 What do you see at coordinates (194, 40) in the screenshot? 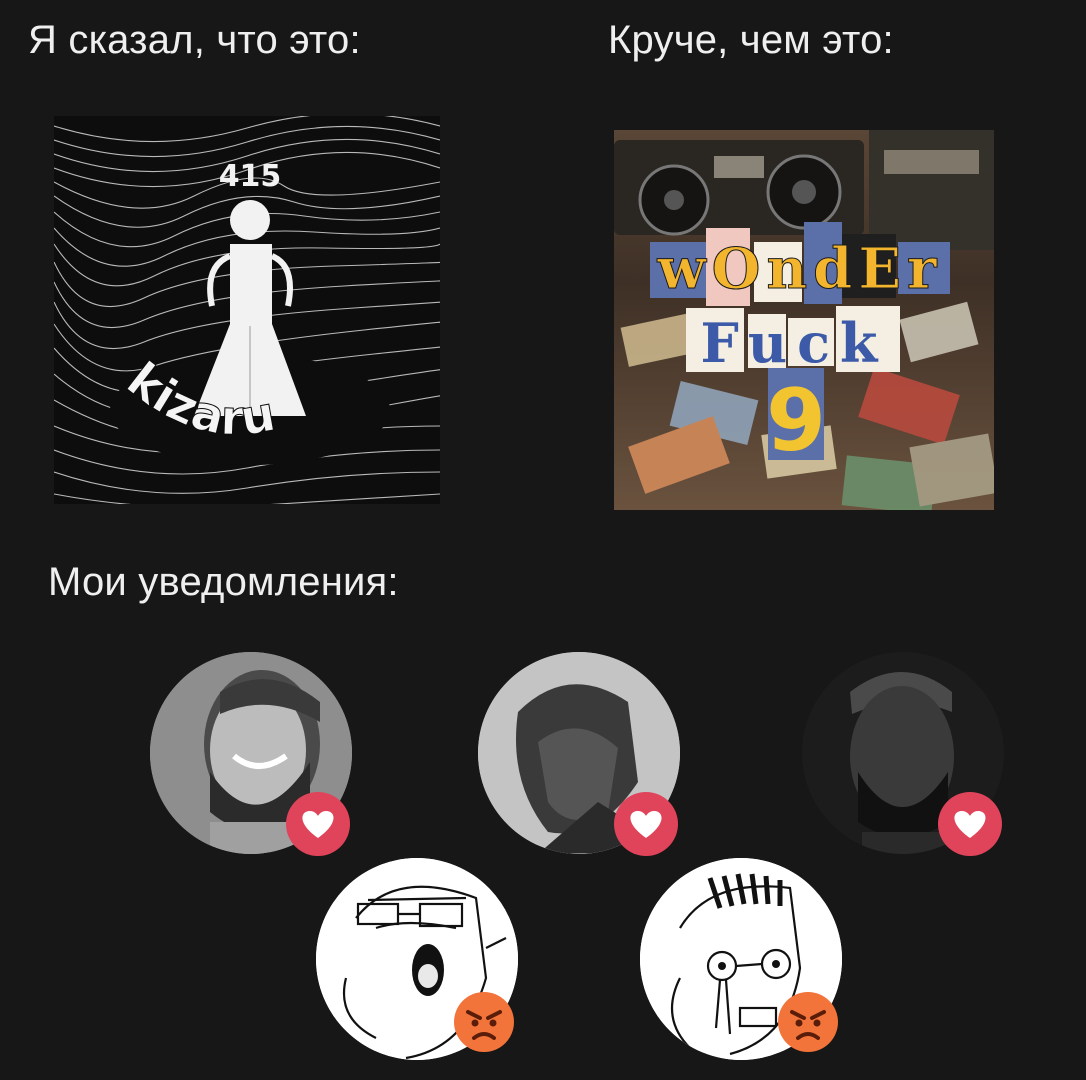
I see `caption-left: Я сказал, что это:` at bounding box center [194, 40].